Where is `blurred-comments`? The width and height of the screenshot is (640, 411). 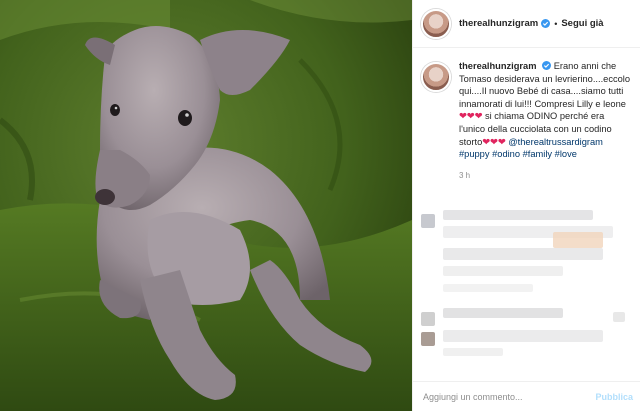 blurred-comments is located at coordinates (526, 285).